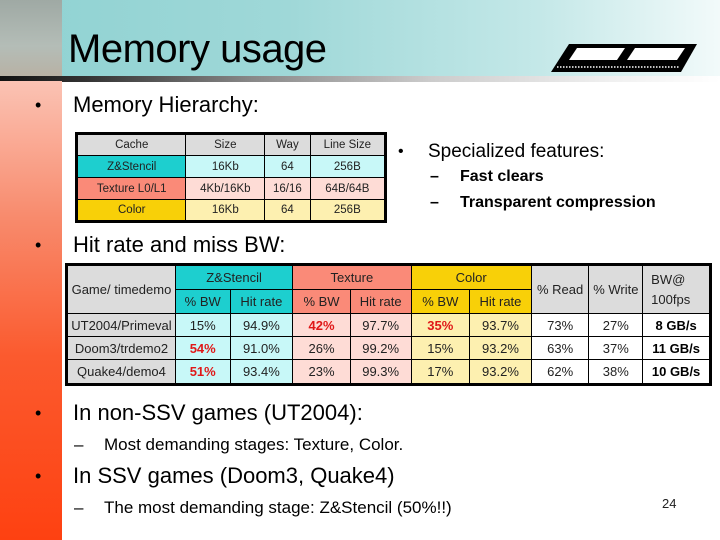 The height and width of the screenshot is (540, 720). I want to click on color-bw-cell: 17%, so click(440, 372).